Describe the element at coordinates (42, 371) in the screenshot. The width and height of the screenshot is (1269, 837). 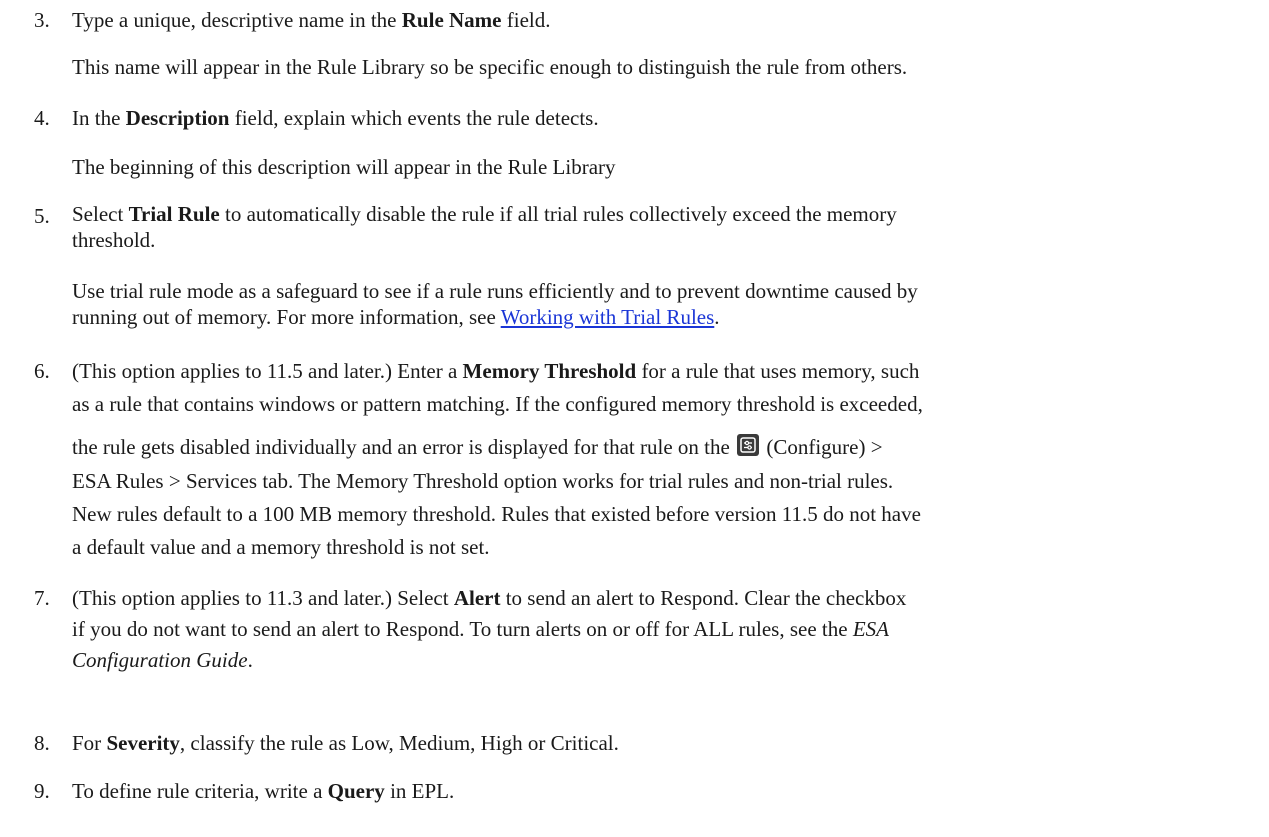
I see `step-number: 6.` at that location.